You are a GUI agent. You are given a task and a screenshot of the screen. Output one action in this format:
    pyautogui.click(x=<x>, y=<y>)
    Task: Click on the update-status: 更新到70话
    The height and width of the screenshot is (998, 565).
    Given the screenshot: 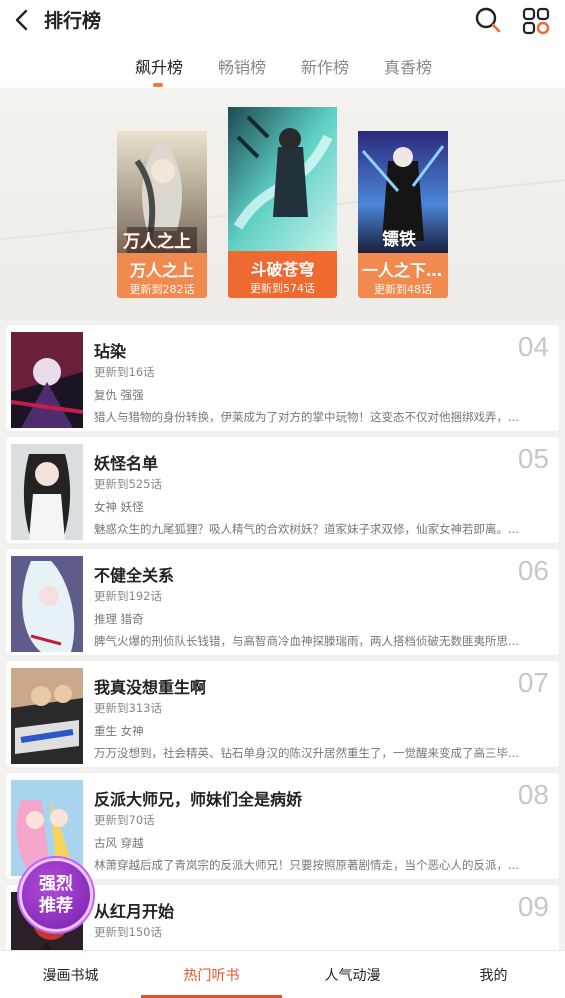 What is the action you would take?
    pyautogui.click(x=124, y=820)
    